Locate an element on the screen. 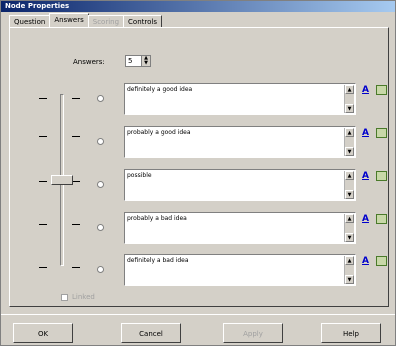  answer-textbox-2: probably a good idea ▲ ▼ is located at coordinates (240, 142).